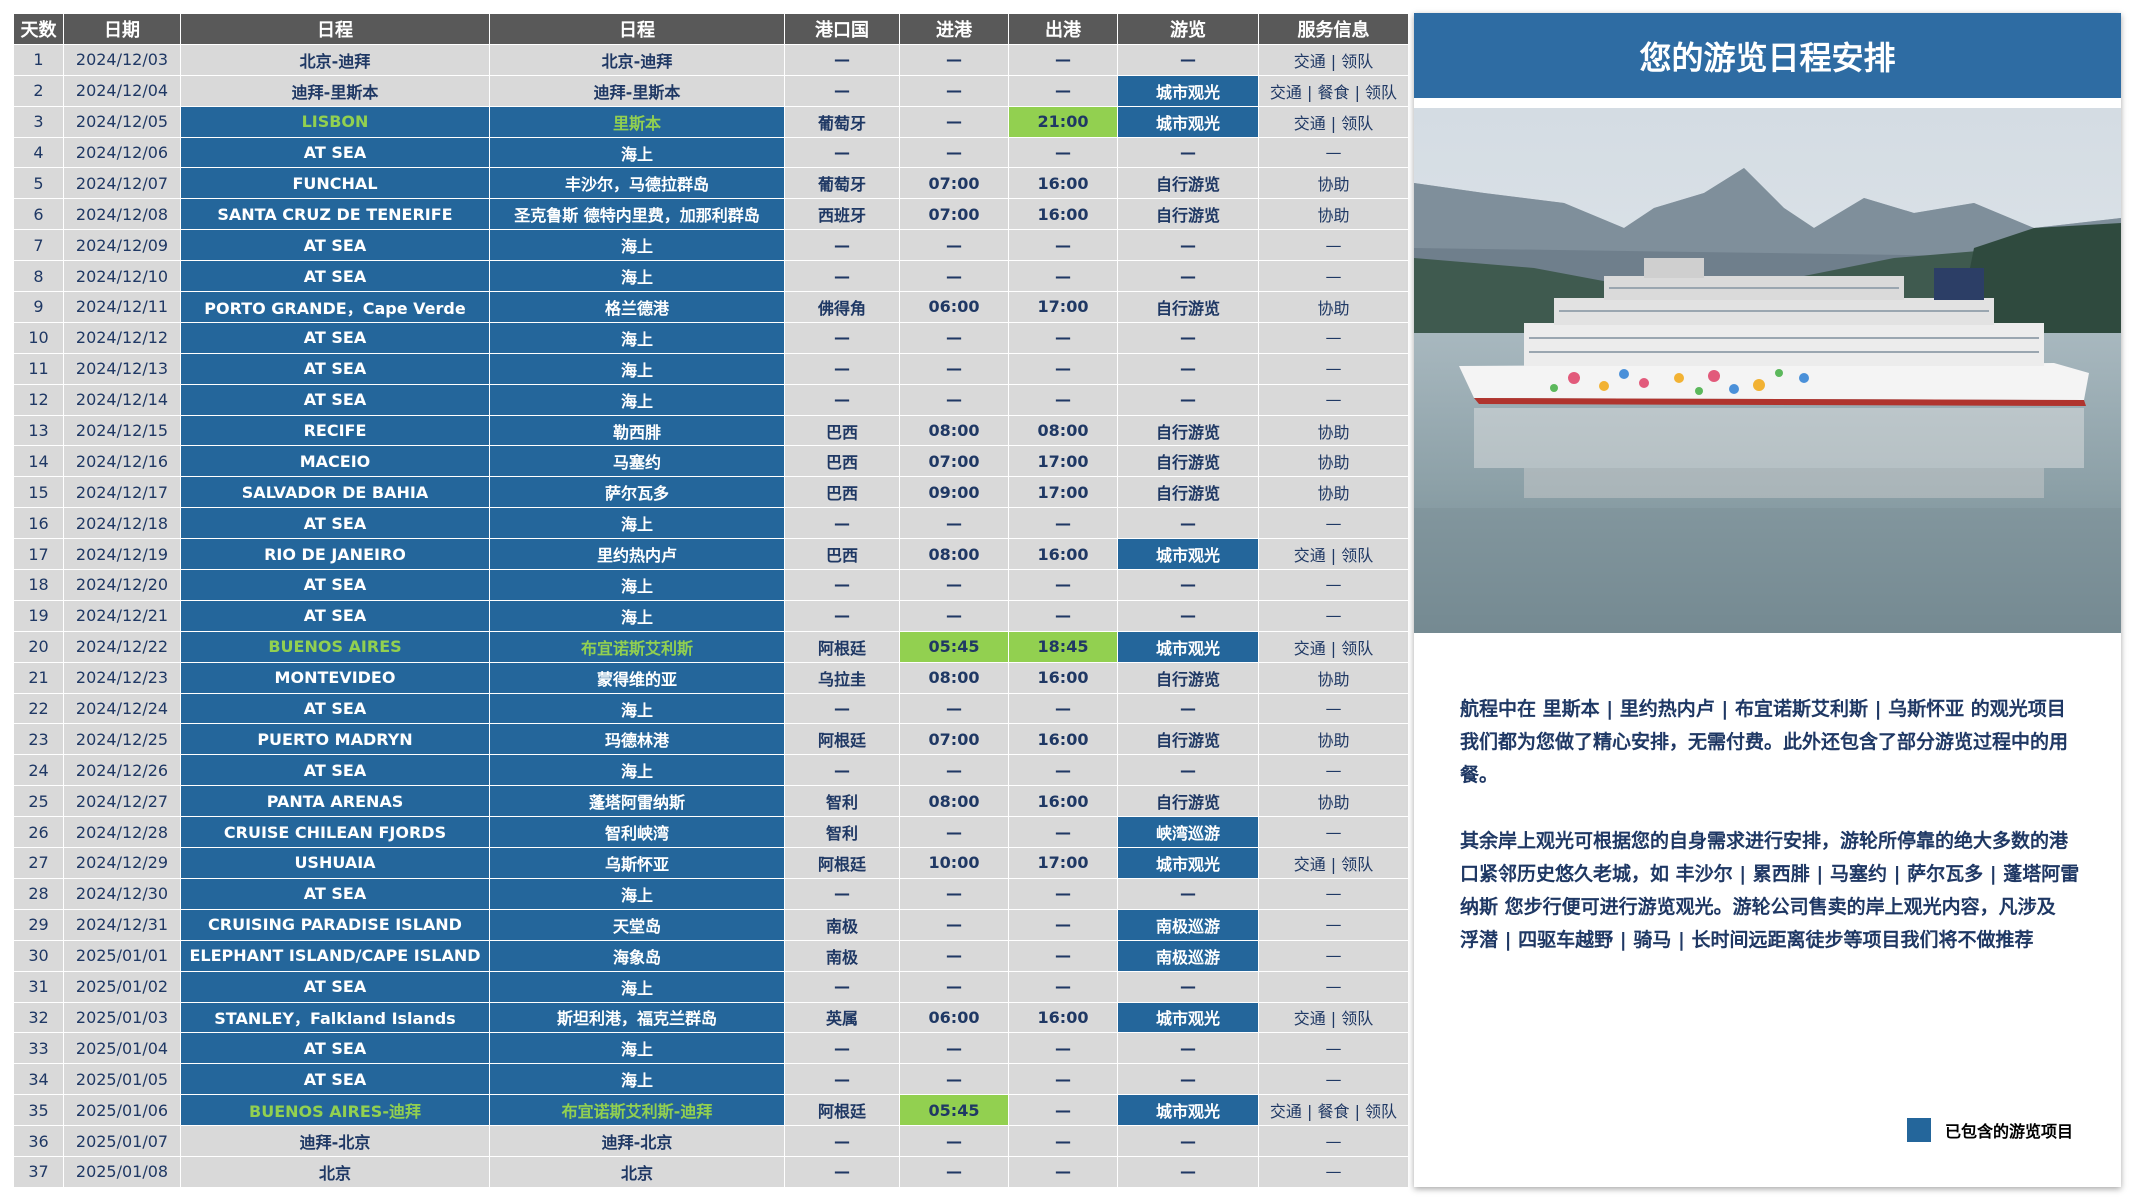 Image resolution: width=2133 pixels, height=1200 pixels. What do you see at coordinates (38, 863) in the screenshot?
I see `cell-day: 27` at bounding box center [38, 863].